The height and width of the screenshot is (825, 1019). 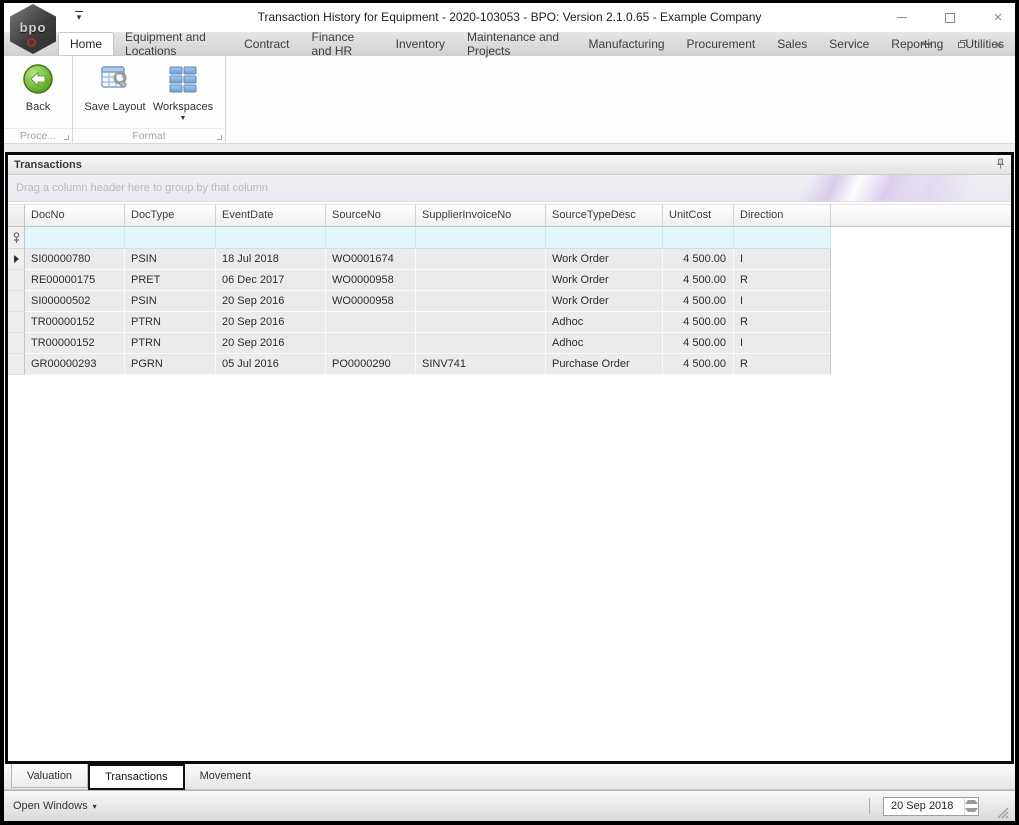 I want to click on tab-sales: Sales, so click(x=792, y=43).